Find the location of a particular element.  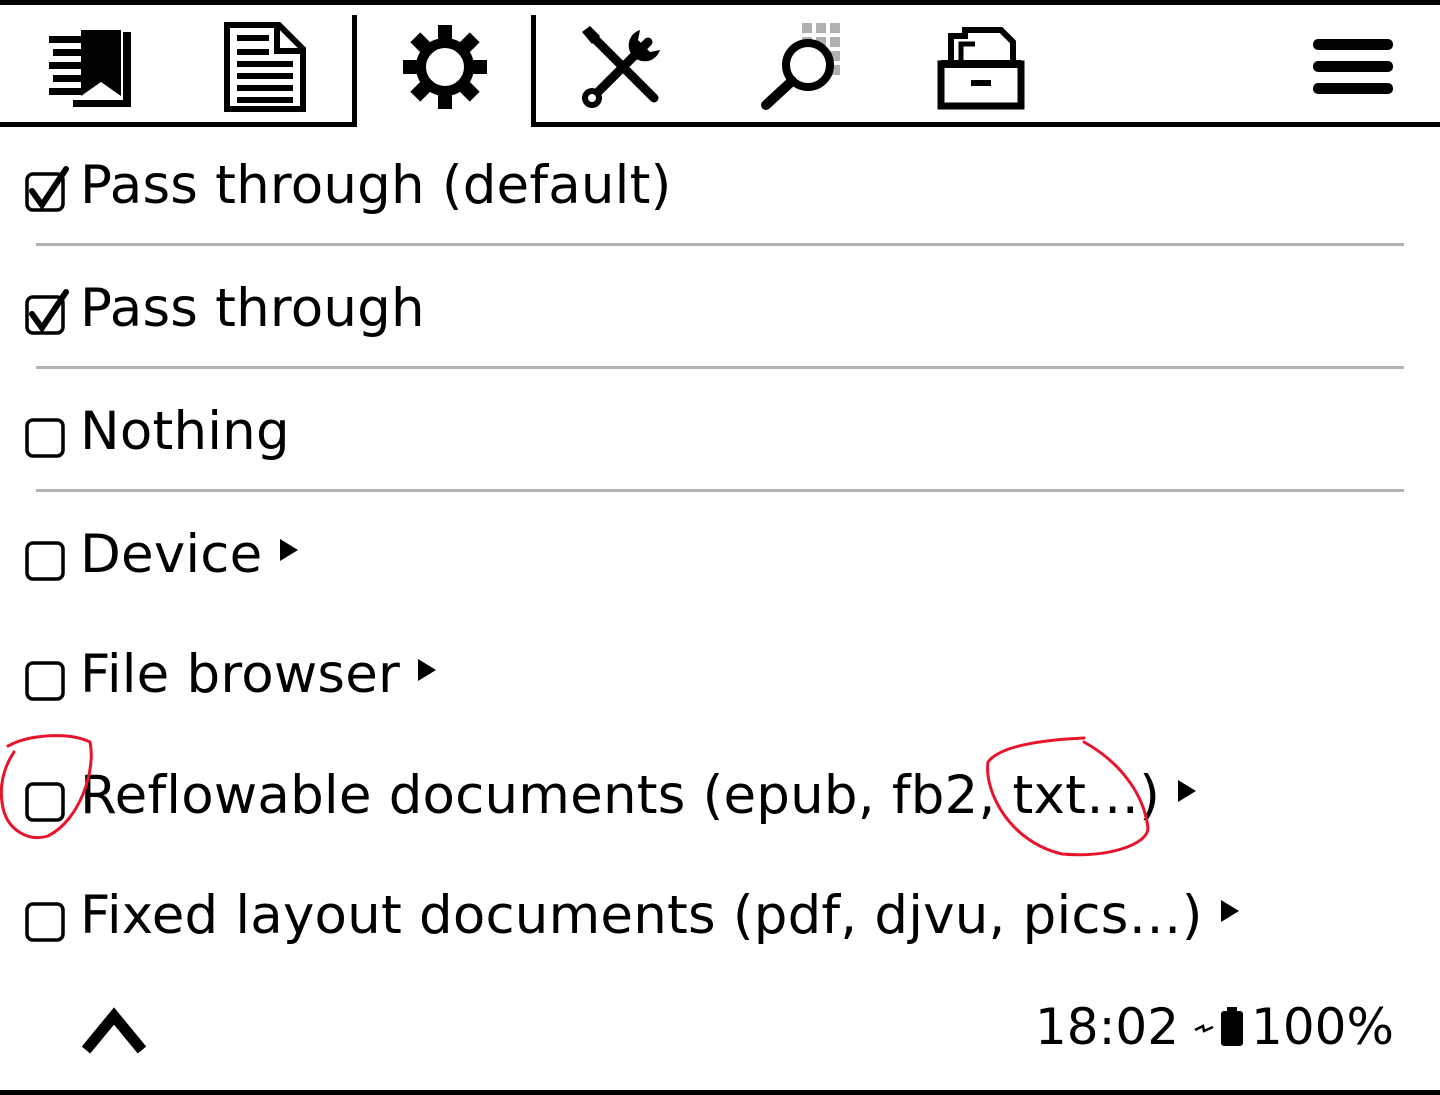

tab-tools is located at coordinates (623, 67).